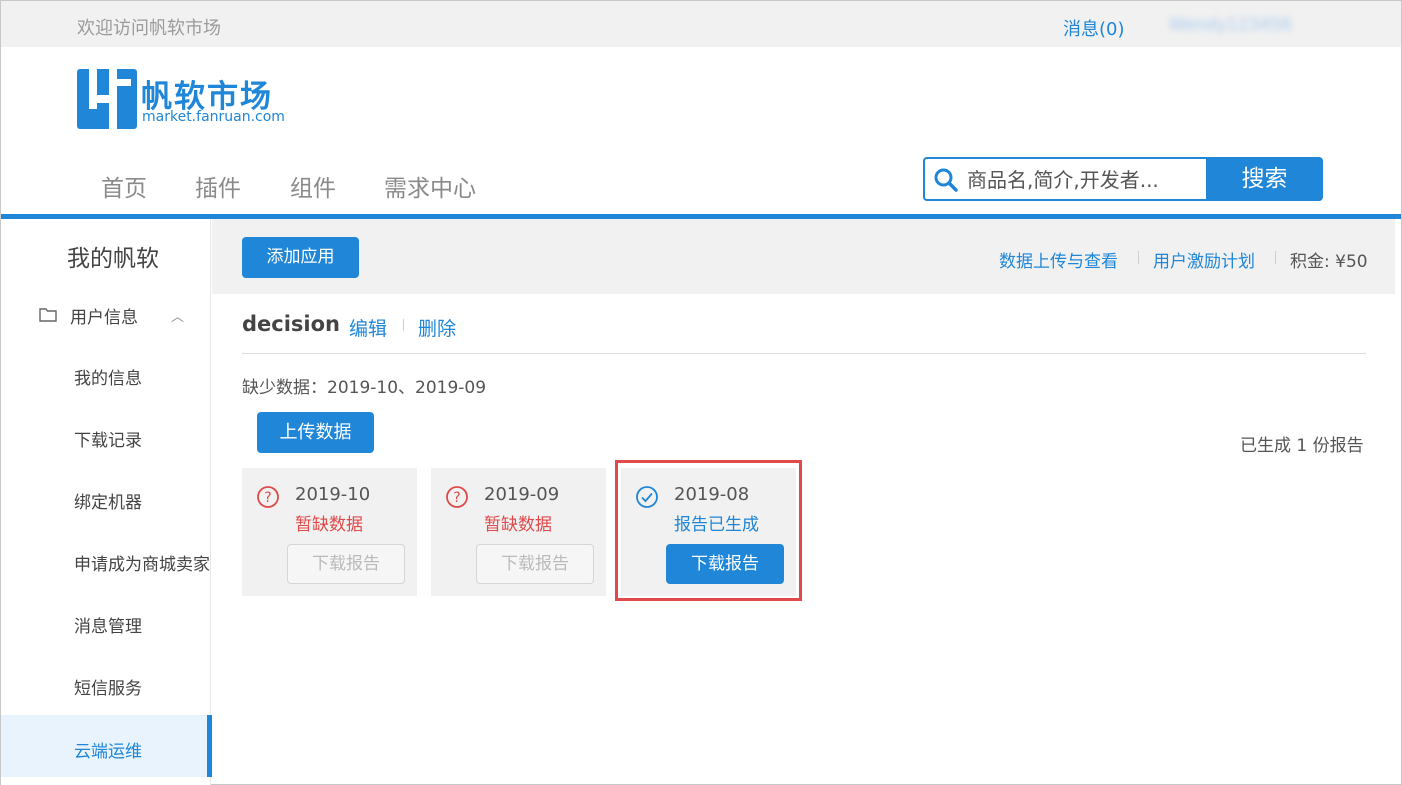 This screenshot has height=785, width=1402. I want to click on folder-icon, so click(48, 315).